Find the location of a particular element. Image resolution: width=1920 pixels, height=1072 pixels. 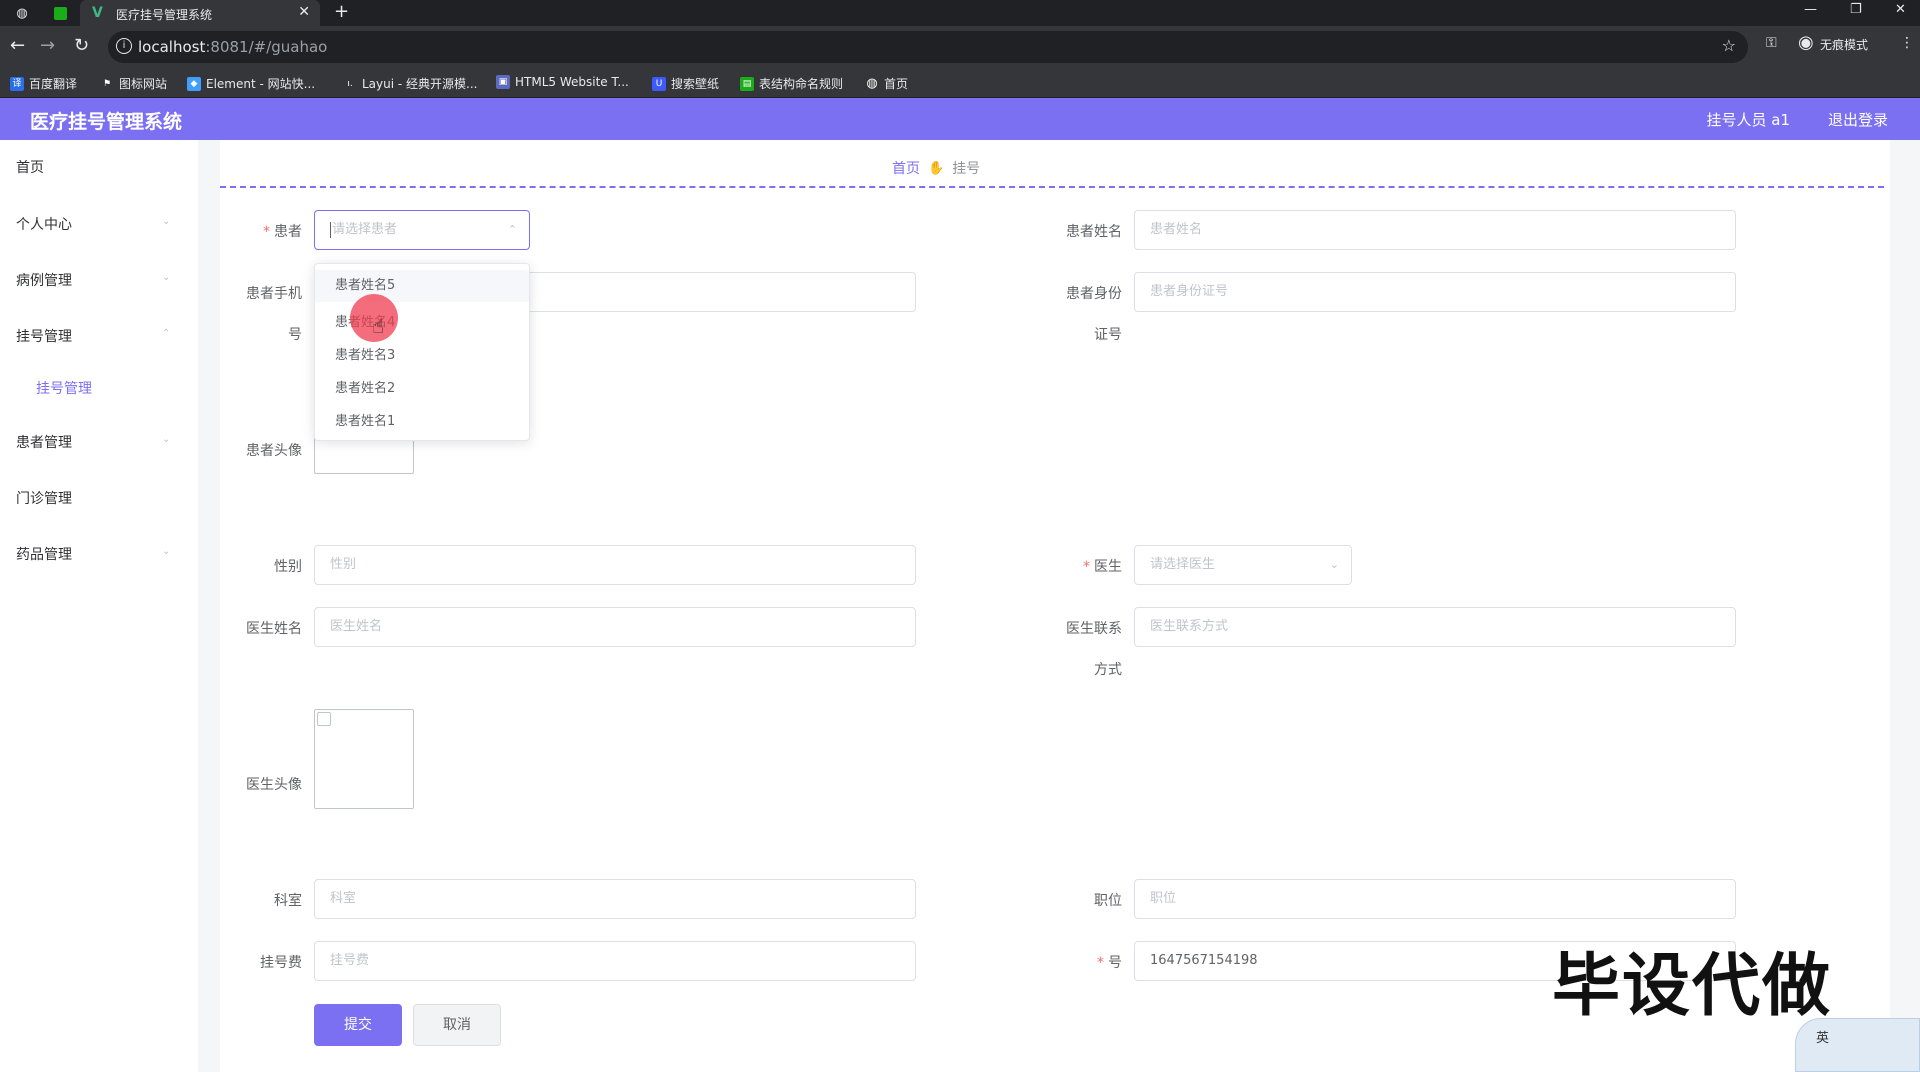

gender-label: 性别 is located at coordinates (288, 567).